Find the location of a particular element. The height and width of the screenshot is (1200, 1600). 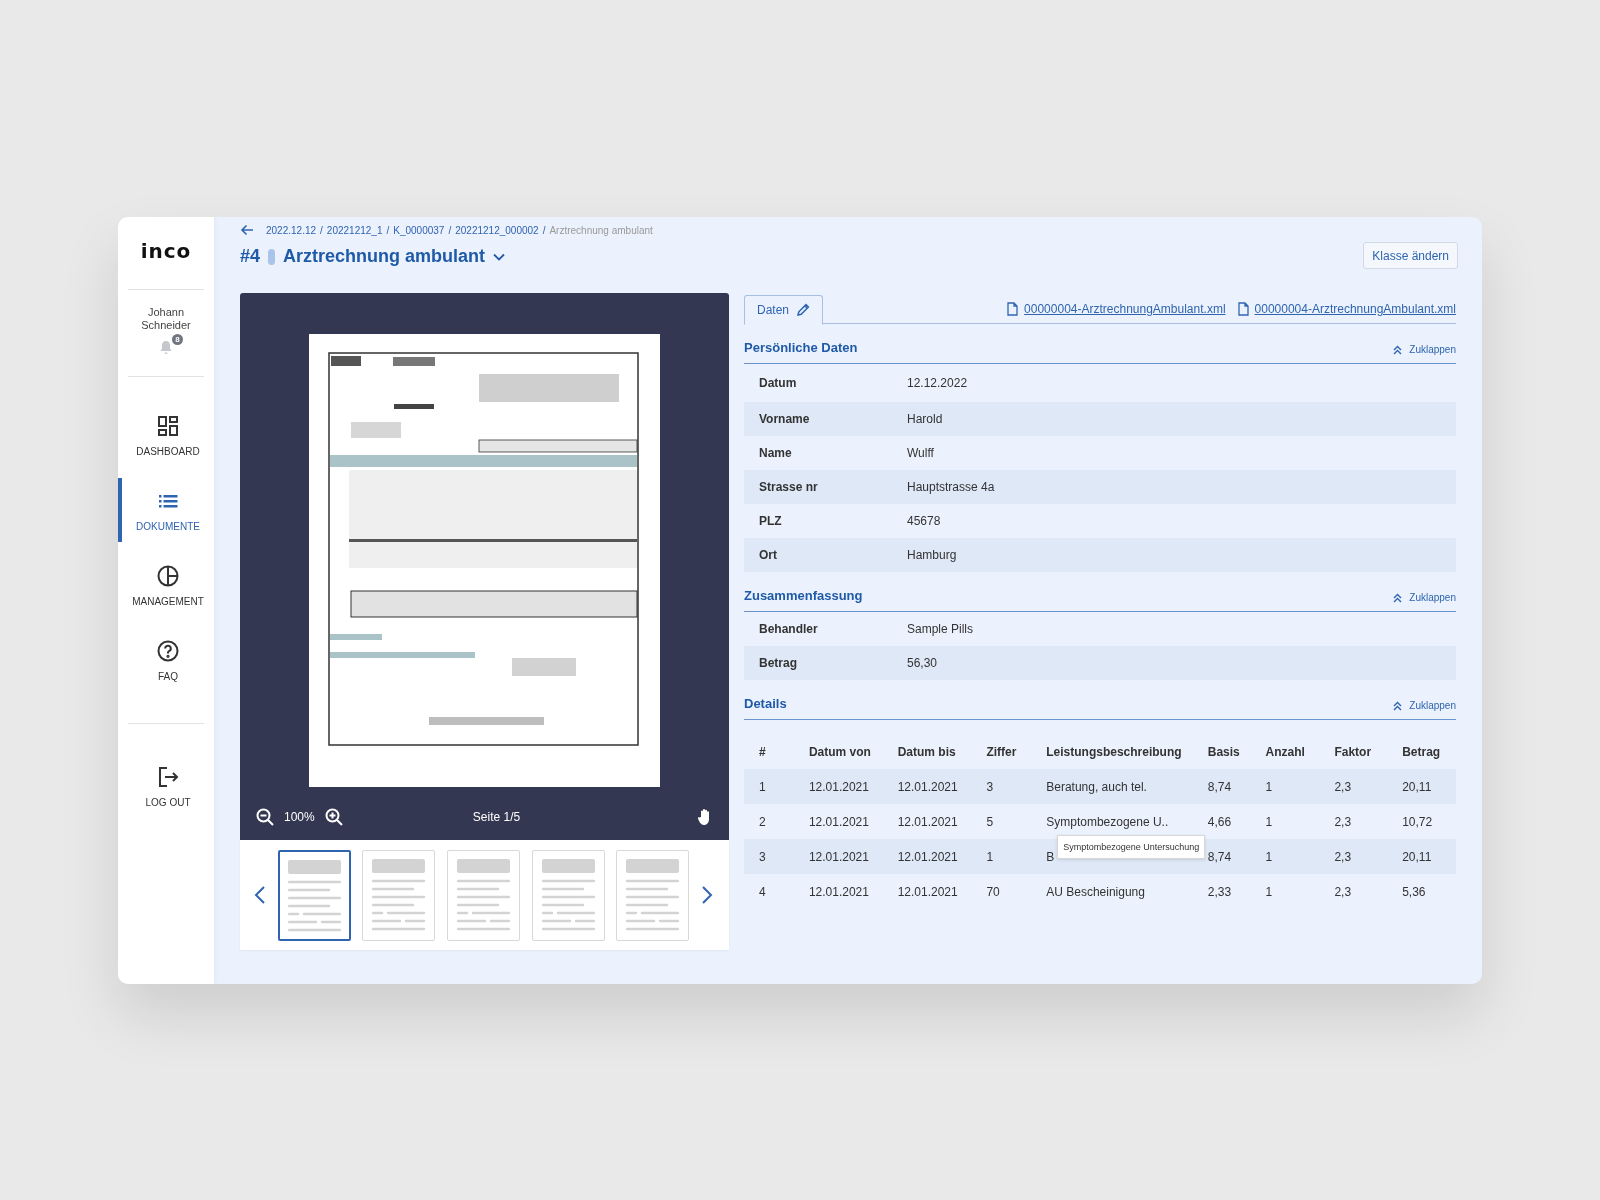

table-cell: Beratung, auch tel. is located at coordinates (1096, 786).